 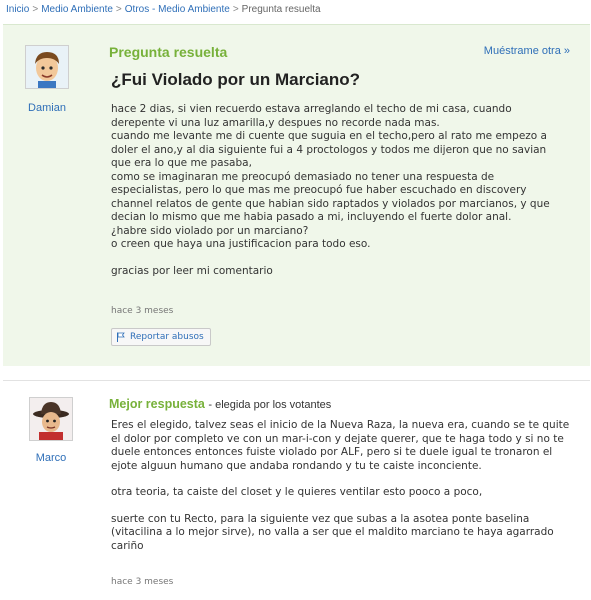 I want to click on answer-timestamp: hace 3 meses, so click(x=142, y=582).